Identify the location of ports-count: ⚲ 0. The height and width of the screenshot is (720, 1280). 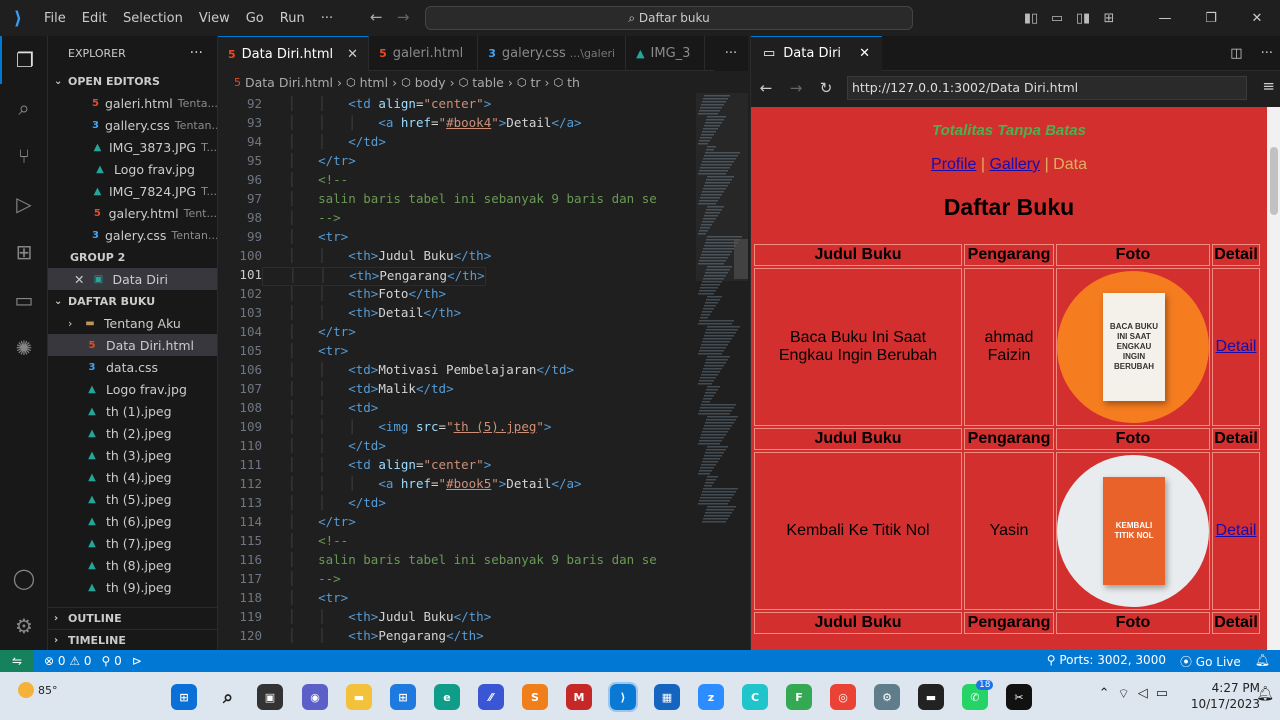
(112, 661).